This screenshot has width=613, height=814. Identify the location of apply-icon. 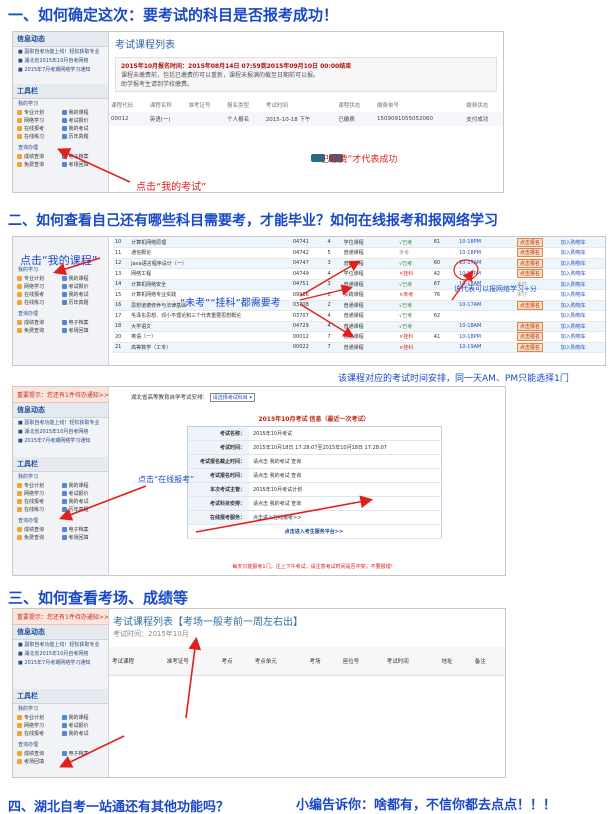
(19, 501).